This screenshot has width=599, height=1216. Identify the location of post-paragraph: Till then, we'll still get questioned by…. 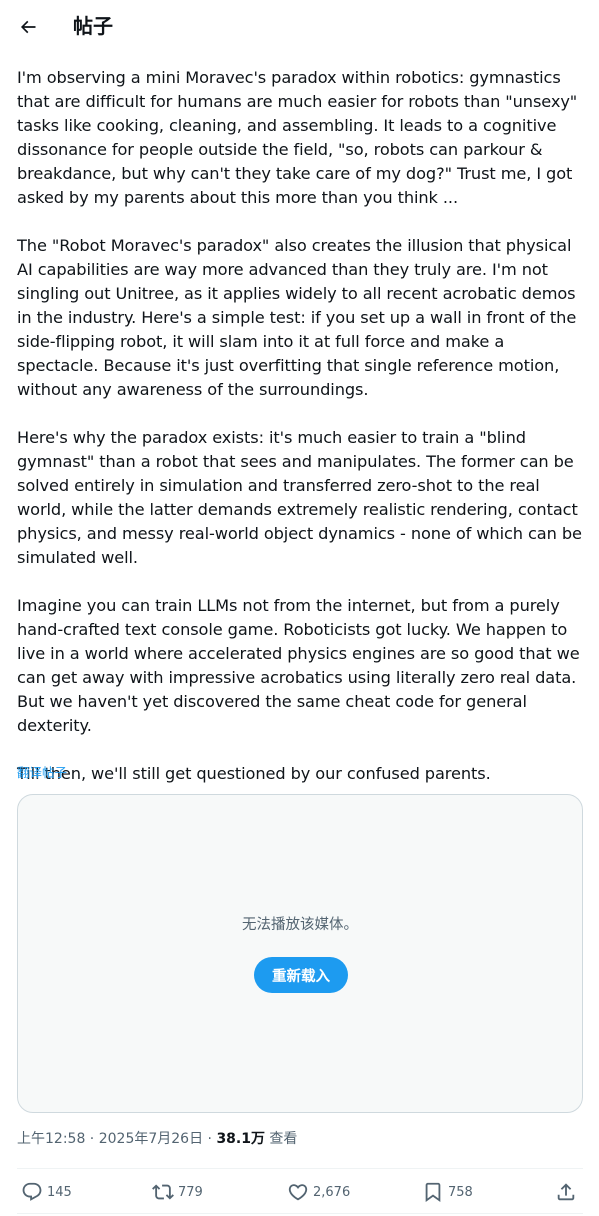
(254, 773).